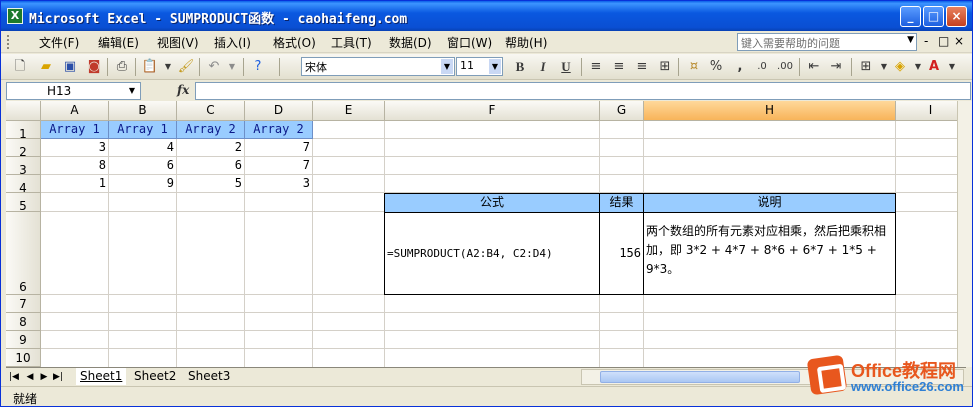 The width and height of the screenshot is (973, 407). What do you see at coordinates (183, 90) in the screenshot?
I see `insert-function-button: fx` at bounding box center [183, 90].